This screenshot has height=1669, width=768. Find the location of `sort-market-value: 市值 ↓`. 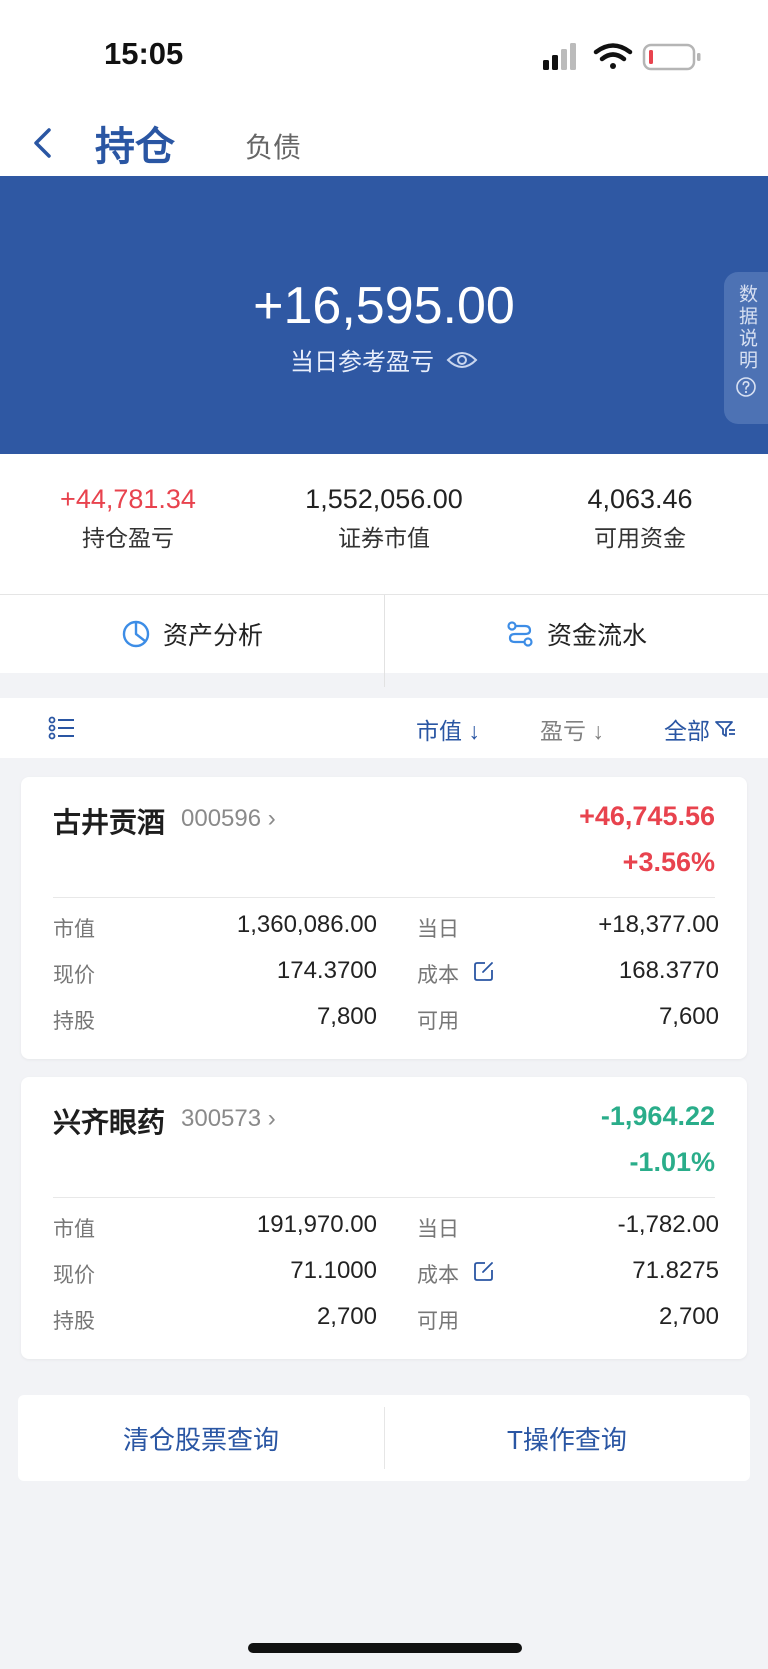

sort-market-value: 市值 ↓ is located at coordinates (448, 729).